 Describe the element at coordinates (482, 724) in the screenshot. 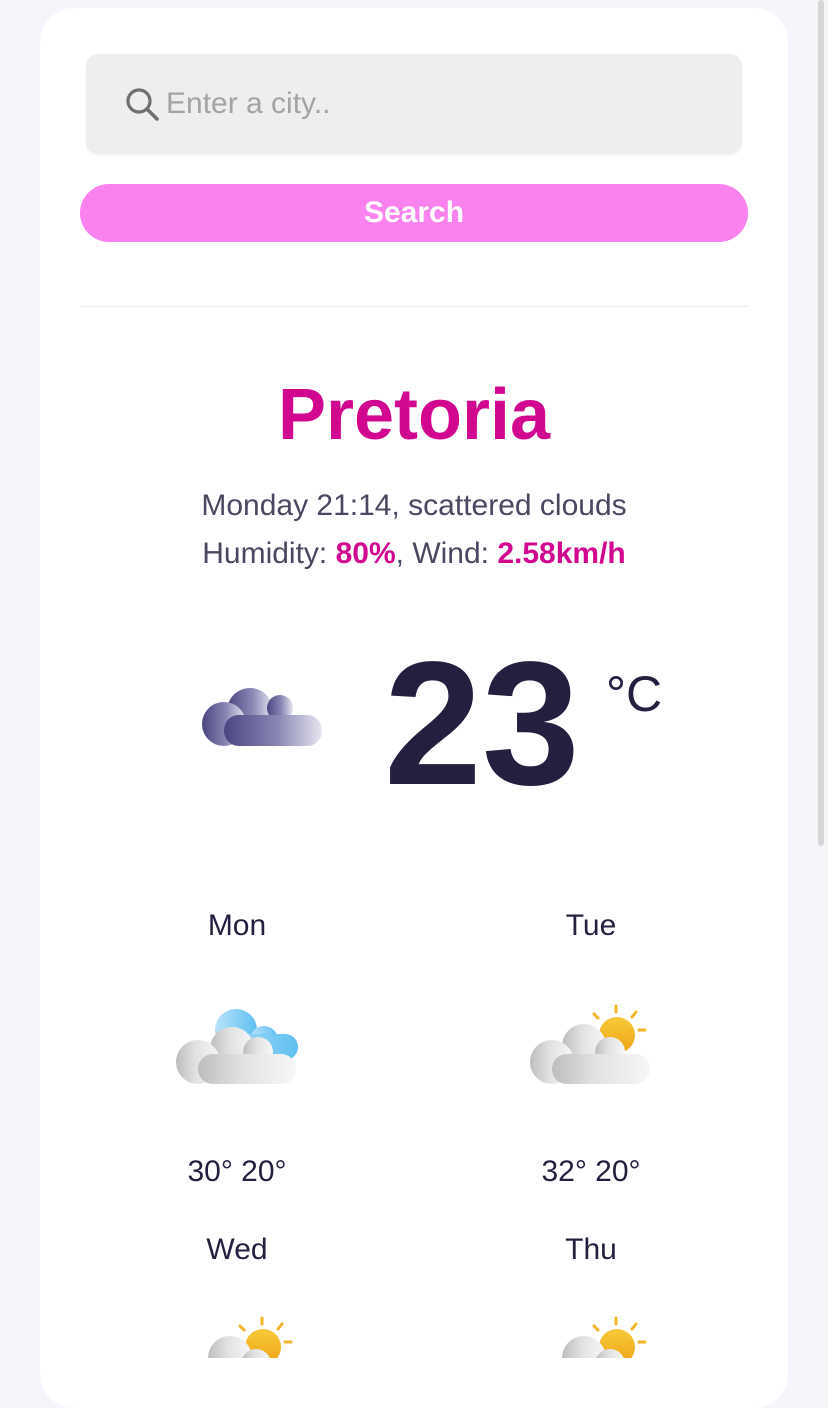

I see `current-temperature: 23` at that location.